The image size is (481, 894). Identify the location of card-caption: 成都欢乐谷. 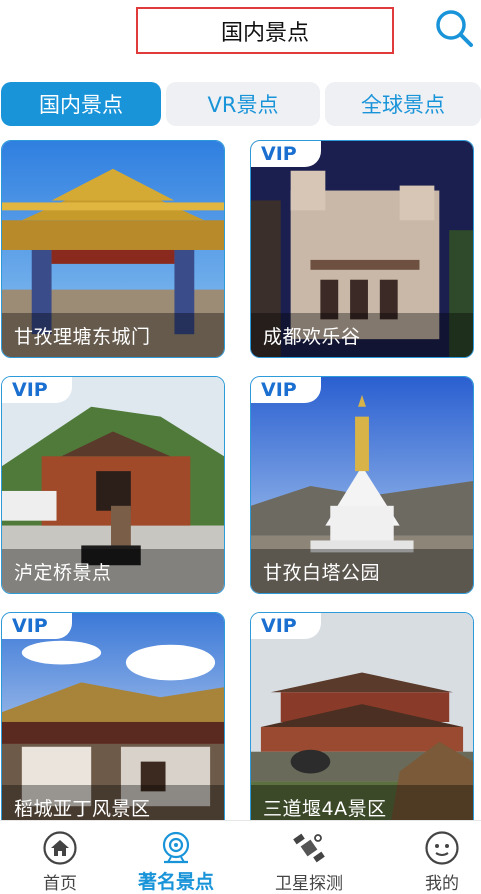
(312, 337).